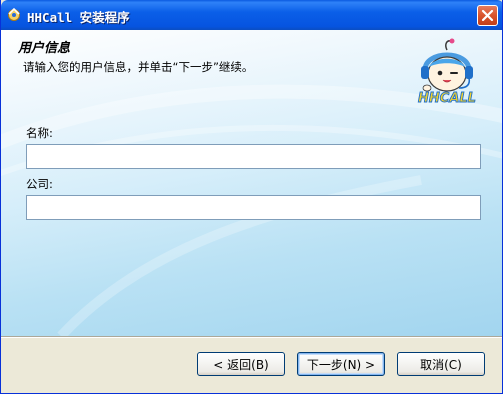  I want to click on company-label: 公司:, so click(39, 184).